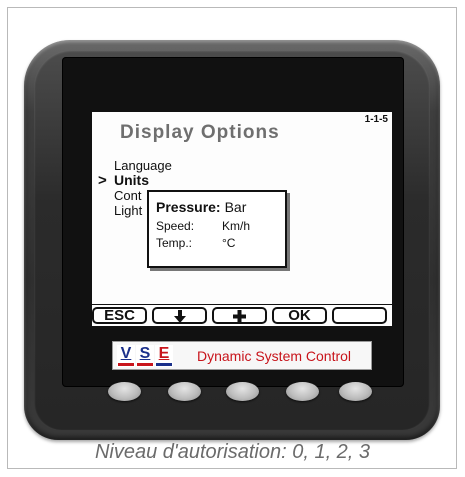  Describe the element at coordinates (175, 226) in the screenshot. I see `speed-label: Speed:` at that location.